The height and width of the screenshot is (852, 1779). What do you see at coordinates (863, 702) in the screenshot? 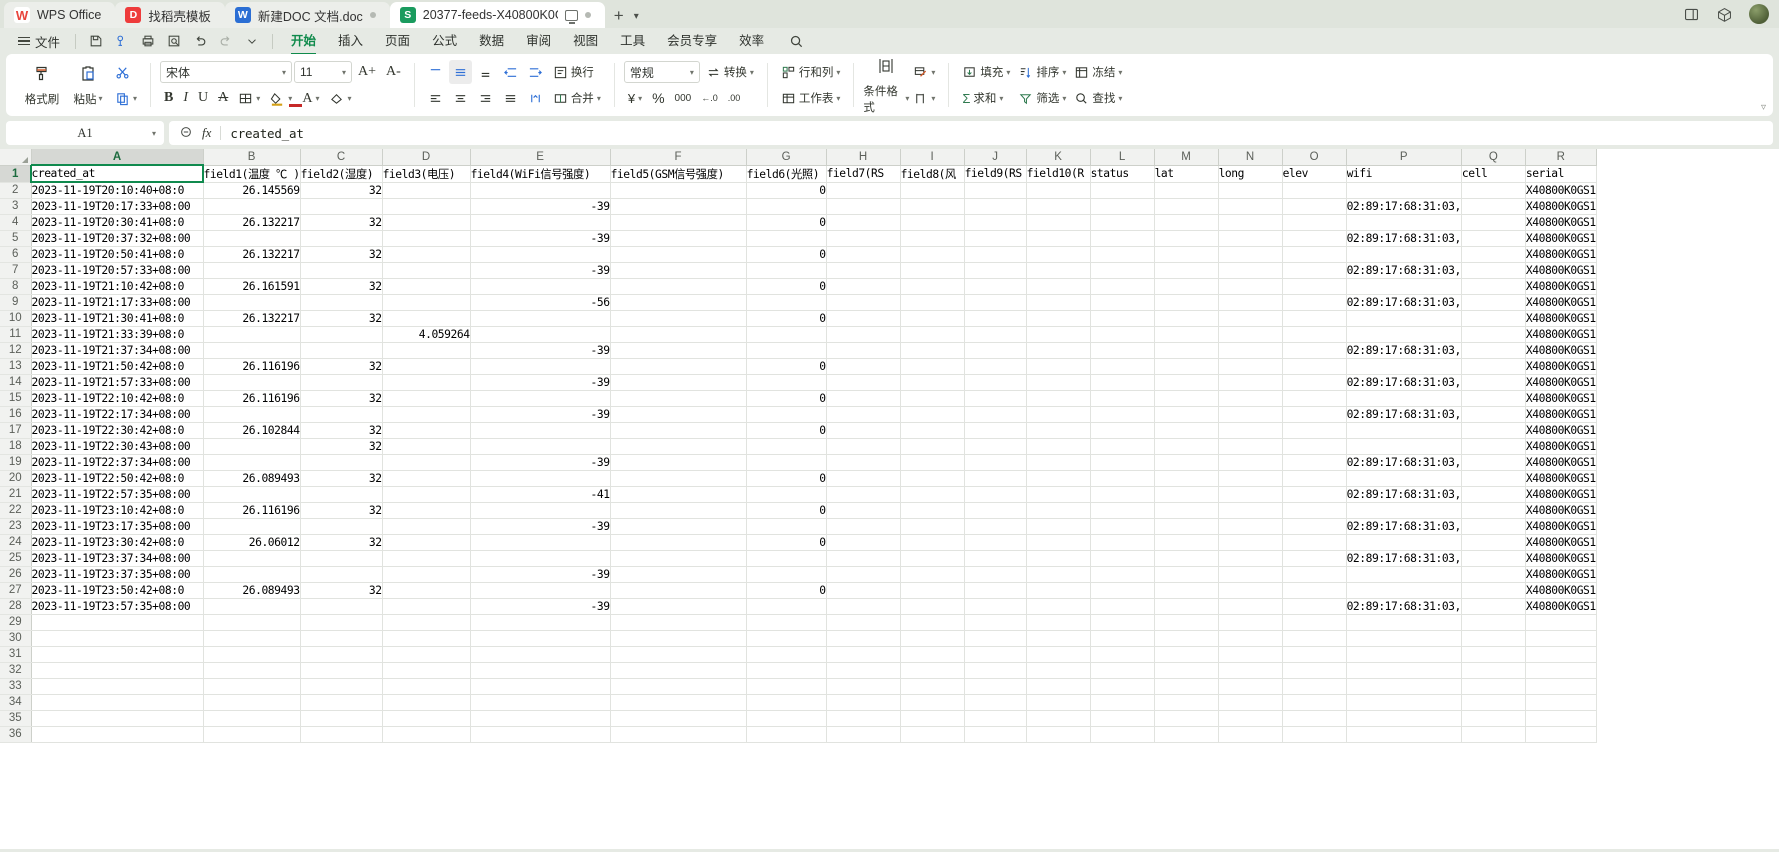
I see `cell-h34` at bounding box center [863, 702].